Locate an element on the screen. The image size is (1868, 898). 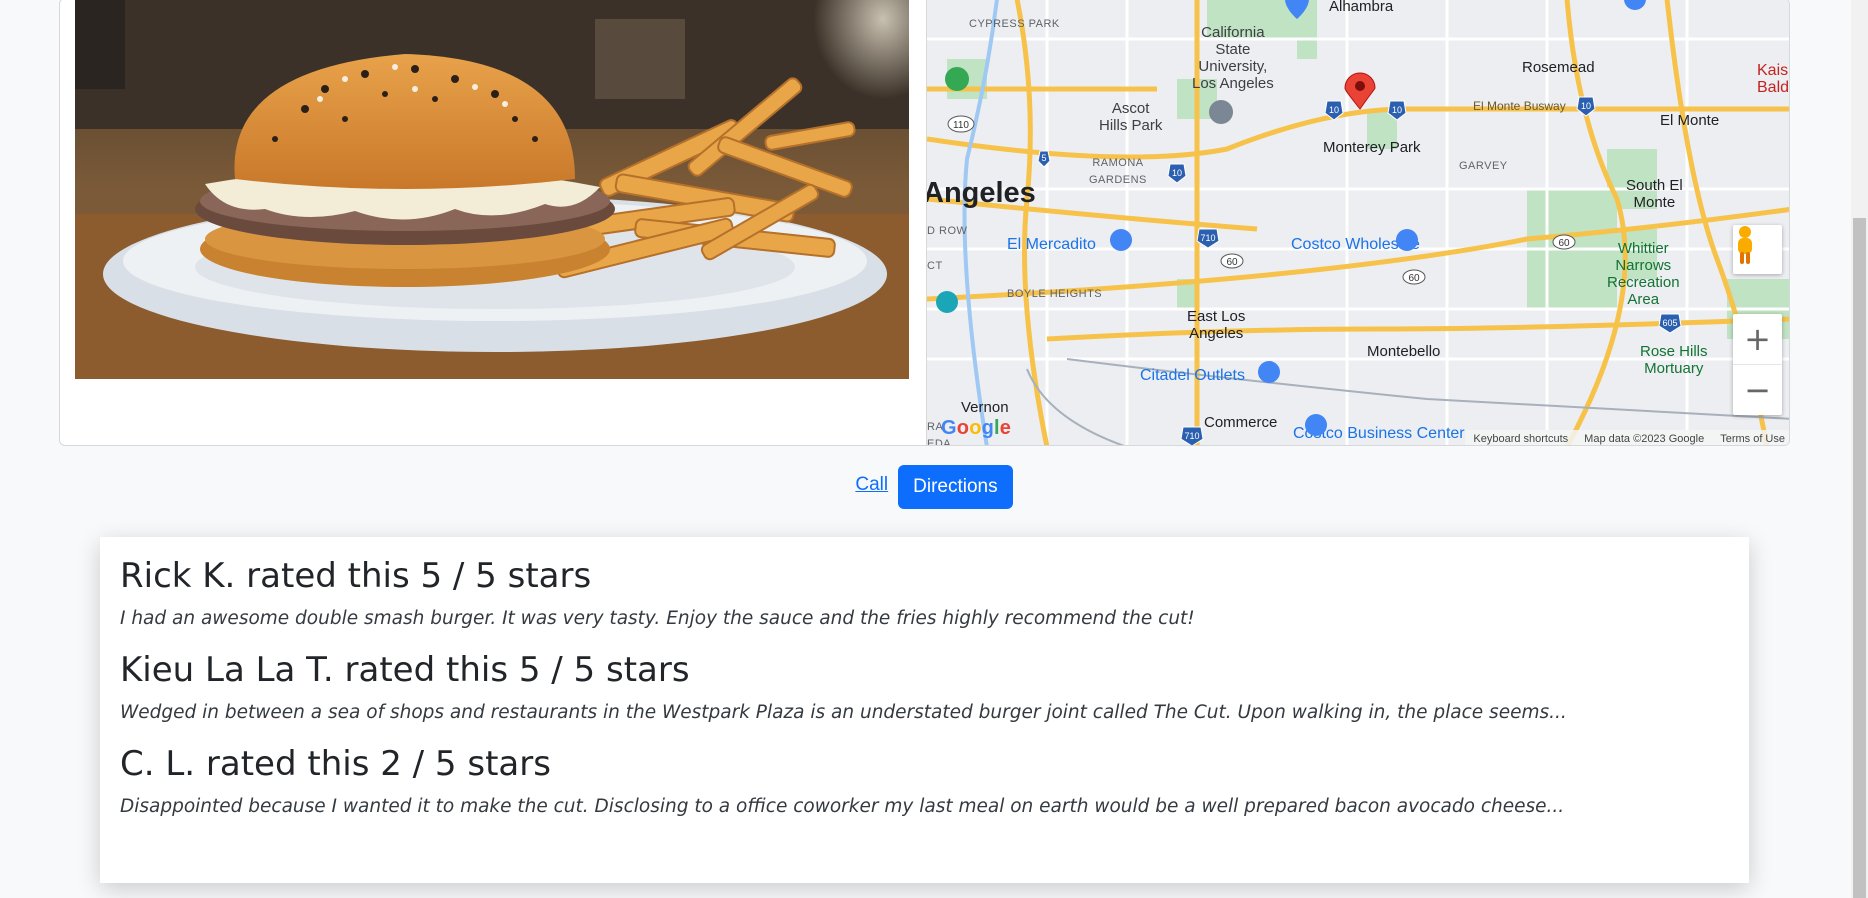
map-label-monterey-park: Monterey Park is located at coordinates (1372, 147).